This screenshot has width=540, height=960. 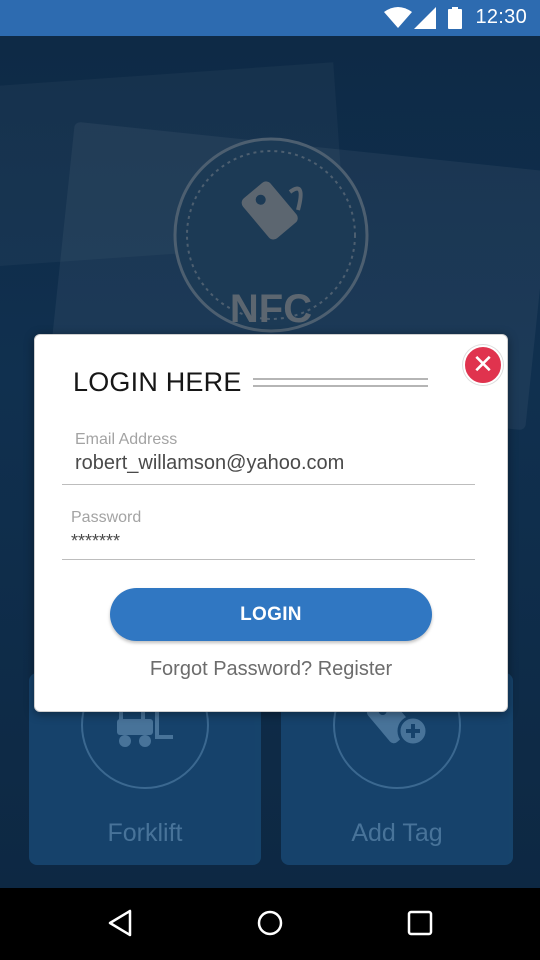 What do you see at coordinates (420, 923) in the screenshot?
I see `recents-icon` at bounding box center [420, 923].